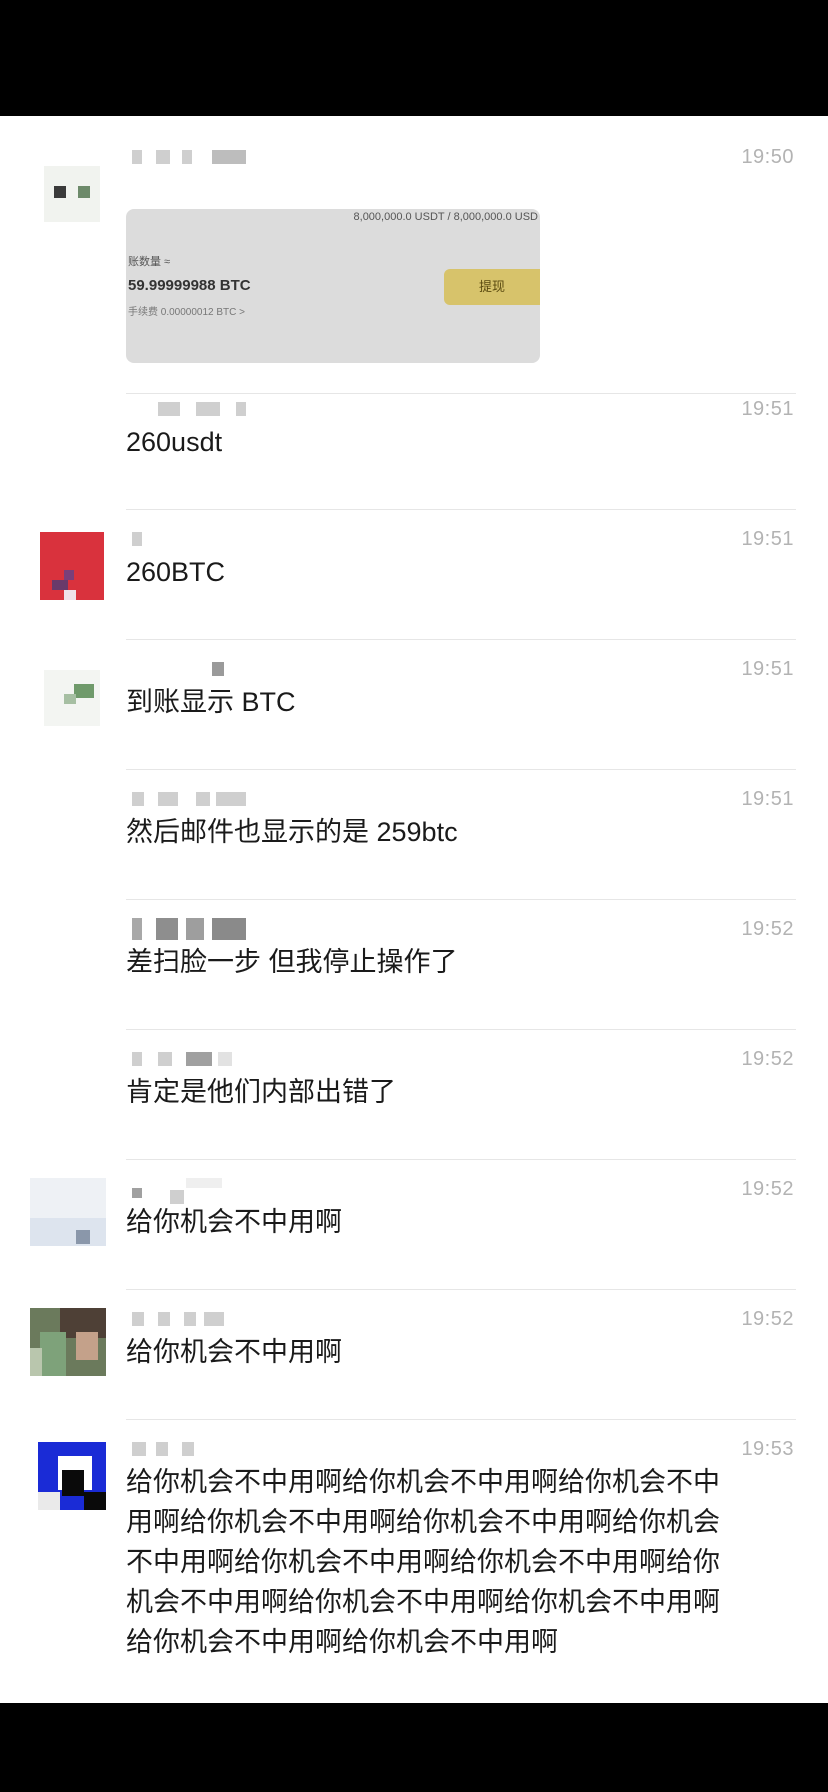 The height and width of the screenshot is (1792, 828). What do you see at coordinates (176, 572) in the screenshot?
I see `message-text: 260BTC` at bounding box center [176, 572].